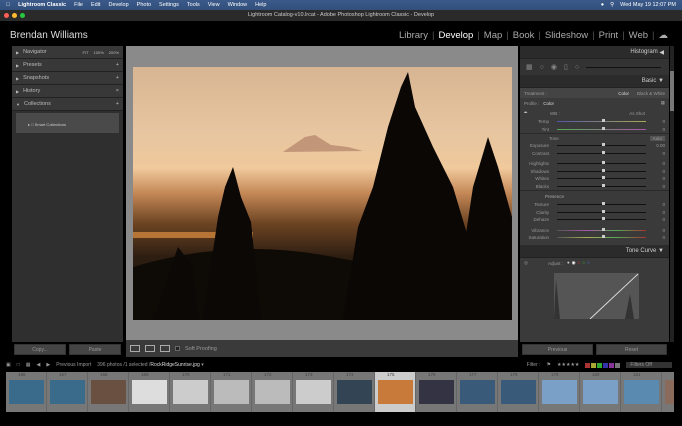 The image size is (682, 426). Describe the element at coordinates (99, 52) in the screenshot. I see `zoom-100: 100%` at that location.